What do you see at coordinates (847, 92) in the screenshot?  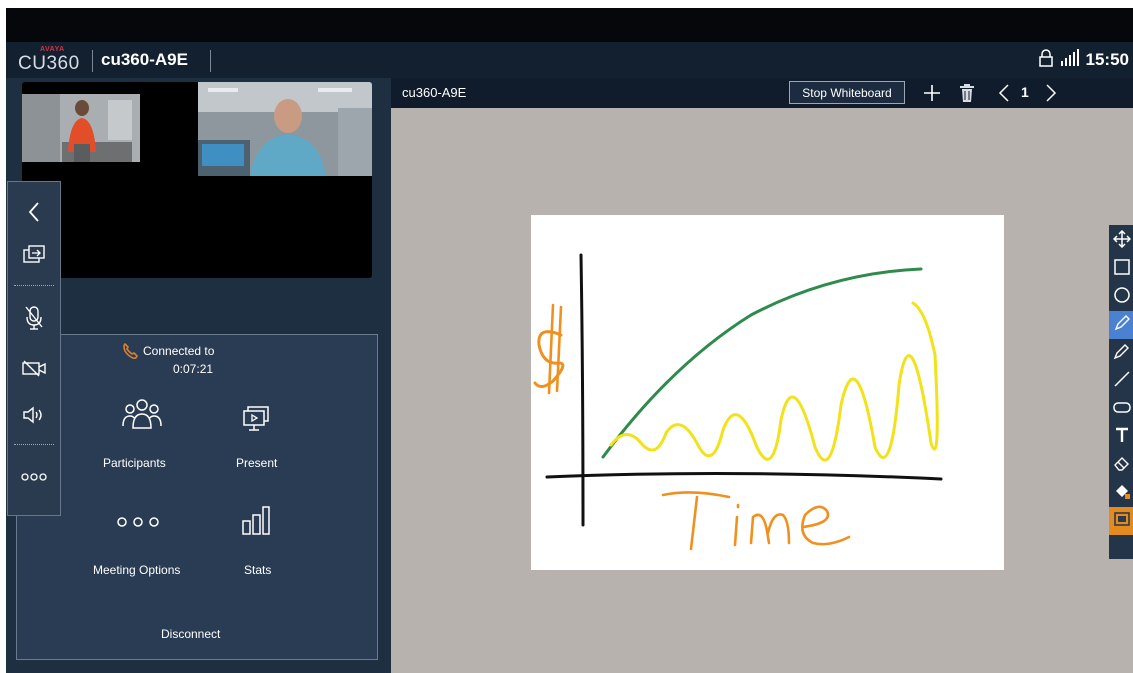 I see `stop-whiteboard-button: Stop Whiteboard` at bounding box center [847, 92].